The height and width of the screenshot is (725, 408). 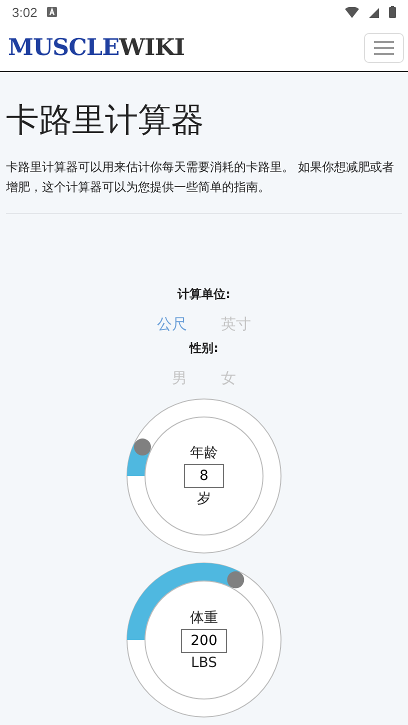 What do you see at coordinates (392, 12) in the screenshot?
I see `battery-icon` at bounding box center [392, 12].